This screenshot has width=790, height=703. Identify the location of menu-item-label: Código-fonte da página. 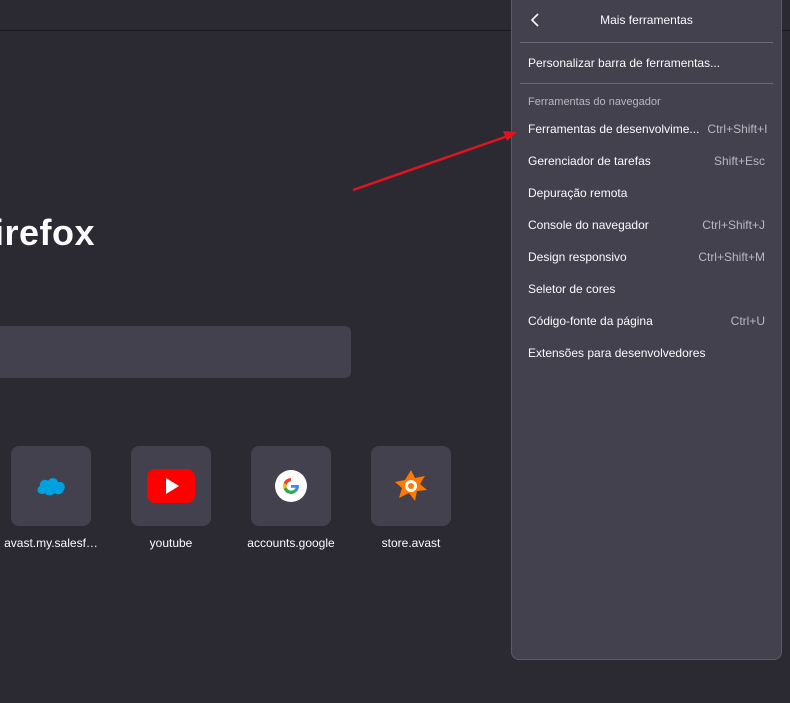
(590, 321).